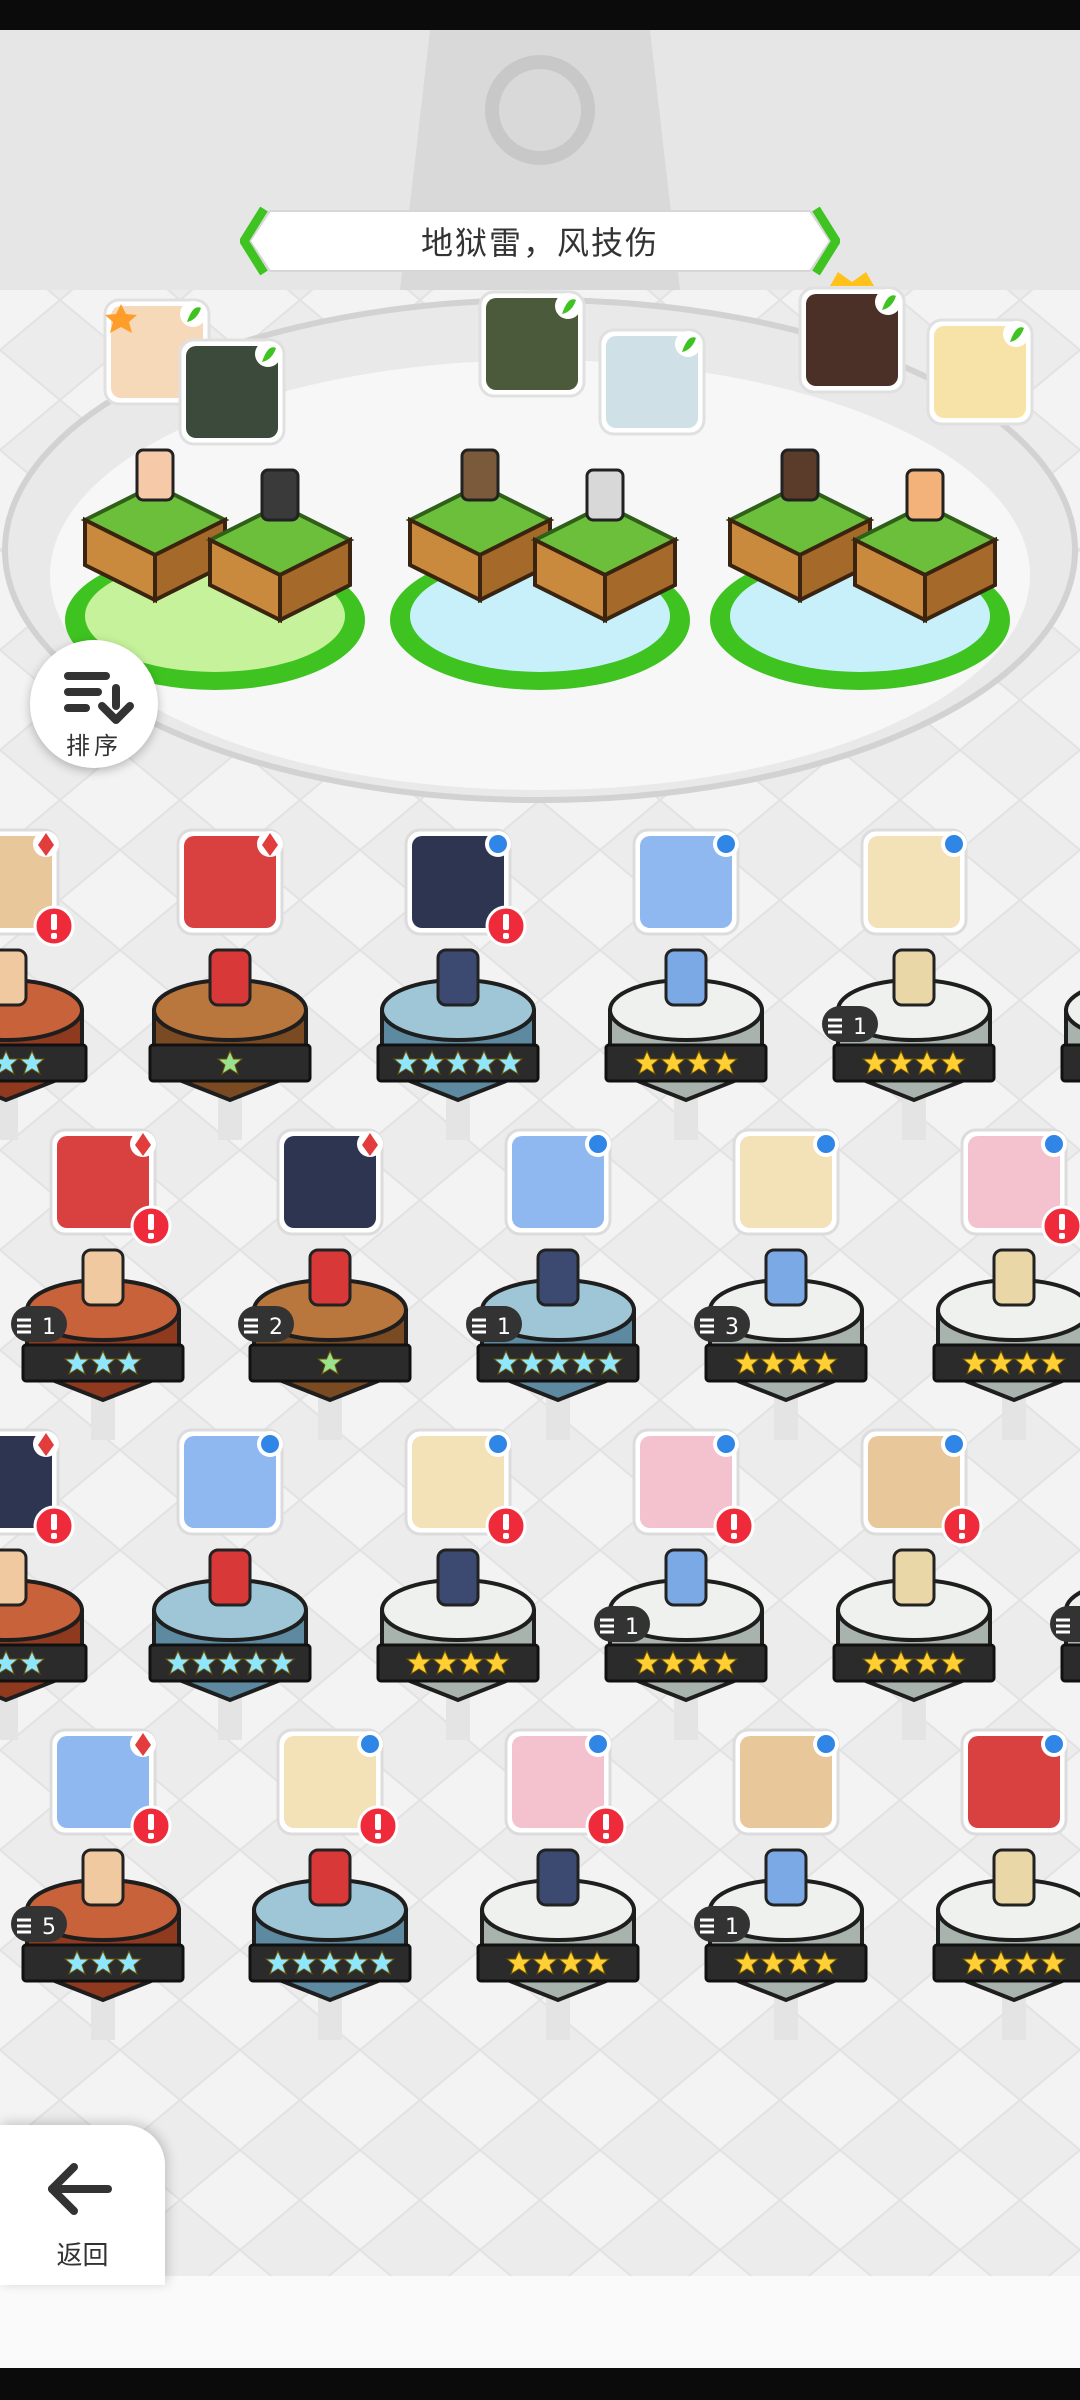  Describe the element at coordinates (94, 704) in the screenshot. I see `sort-button: 排序` at that location.